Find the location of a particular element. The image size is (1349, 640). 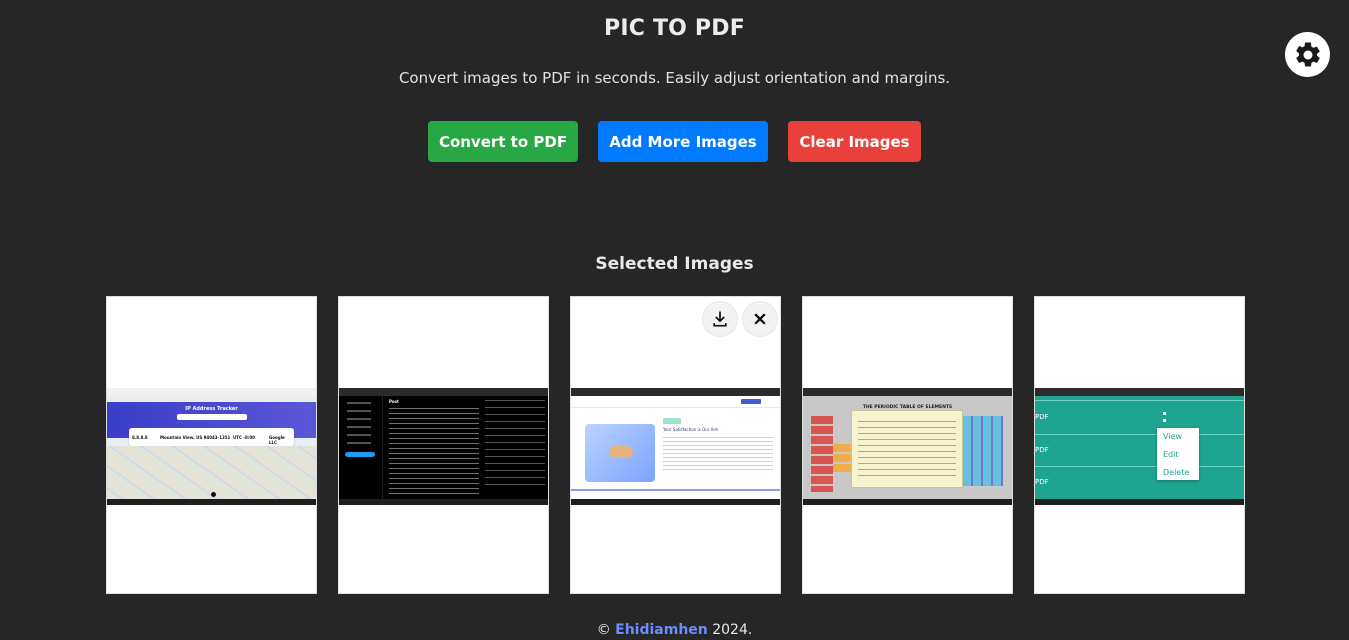

delete-menu-item: Delete is located at coordinates (1176, 472).